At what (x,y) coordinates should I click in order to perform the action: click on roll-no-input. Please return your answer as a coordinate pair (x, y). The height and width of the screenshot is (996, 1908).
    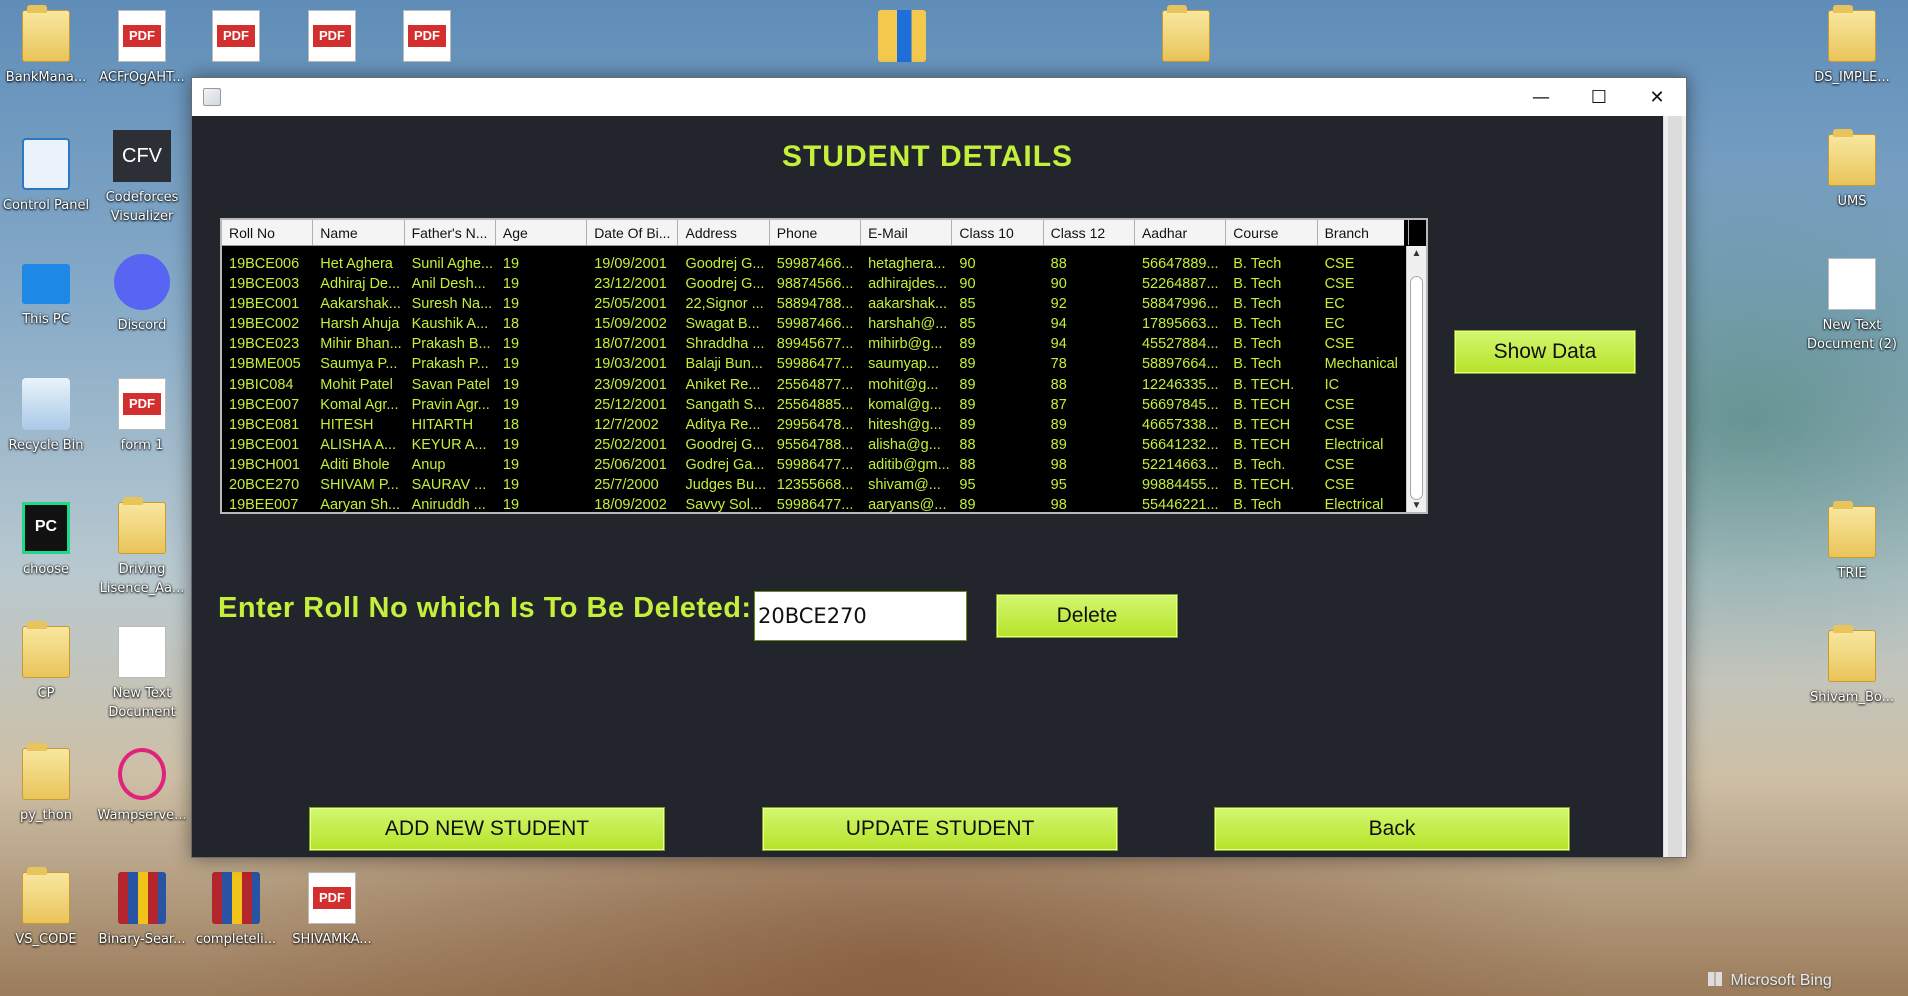
    Looking at the image, I should click on (860, 616).